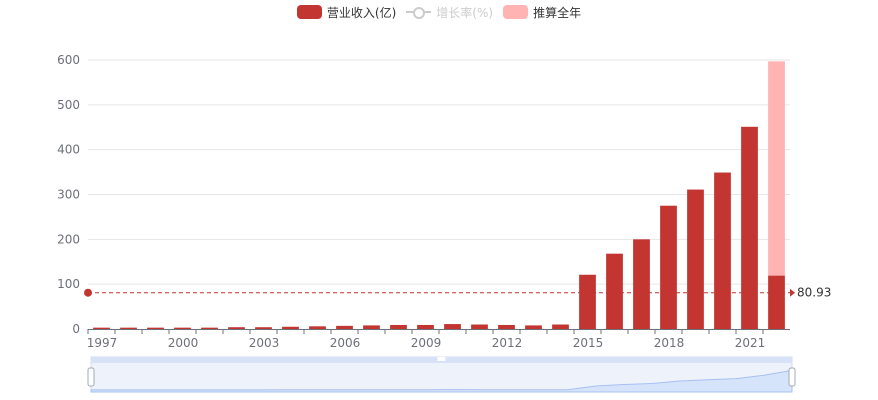  I want to click on y-tick-label: 200, so click(68, 239).